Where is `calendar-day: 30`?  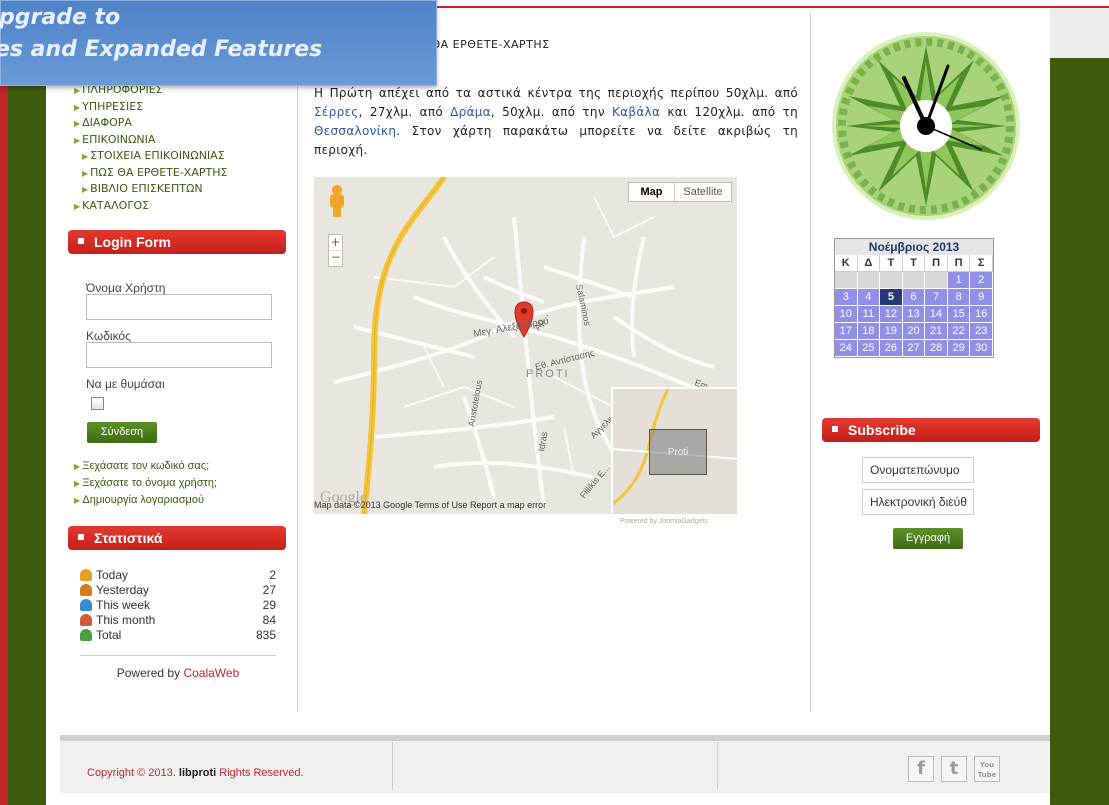 calendar-day: 30 is located at coordinates (981, 348).